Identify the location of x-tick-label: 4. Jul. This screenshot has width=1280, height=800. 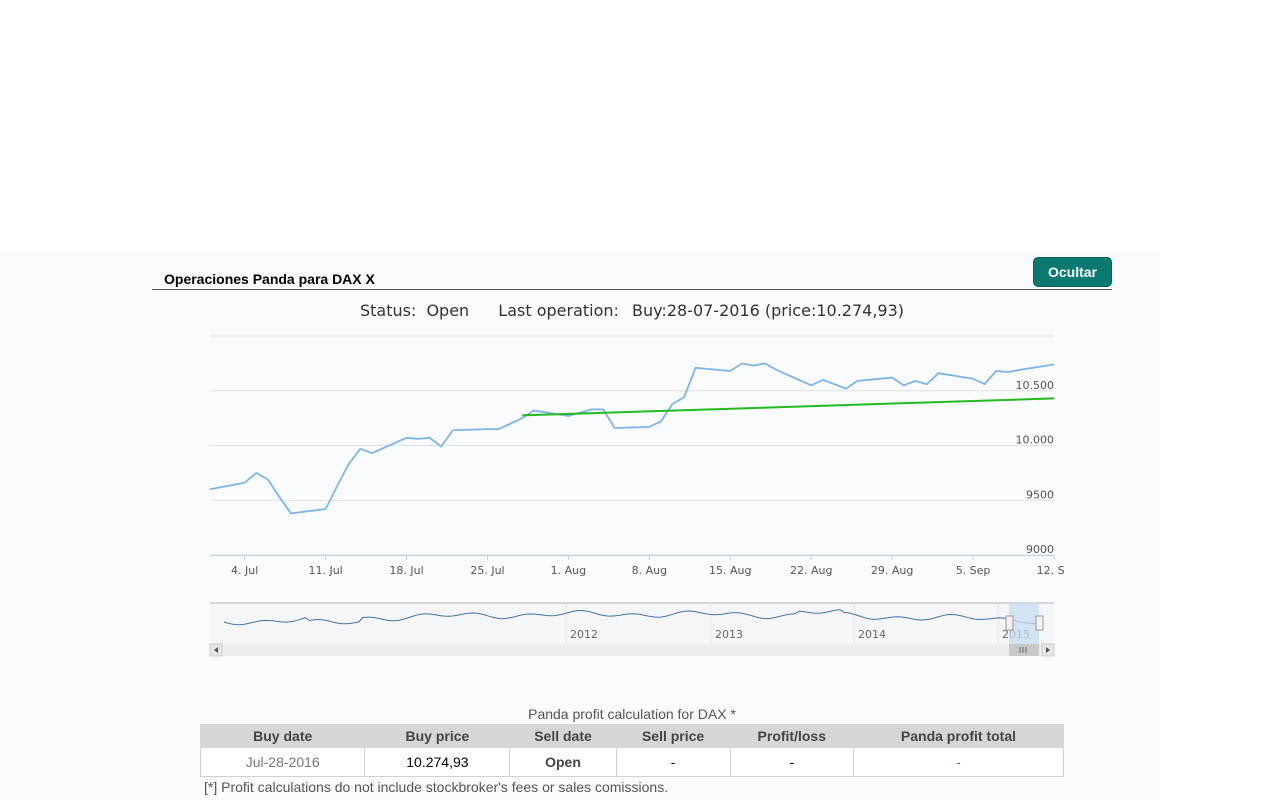
(244, 570).